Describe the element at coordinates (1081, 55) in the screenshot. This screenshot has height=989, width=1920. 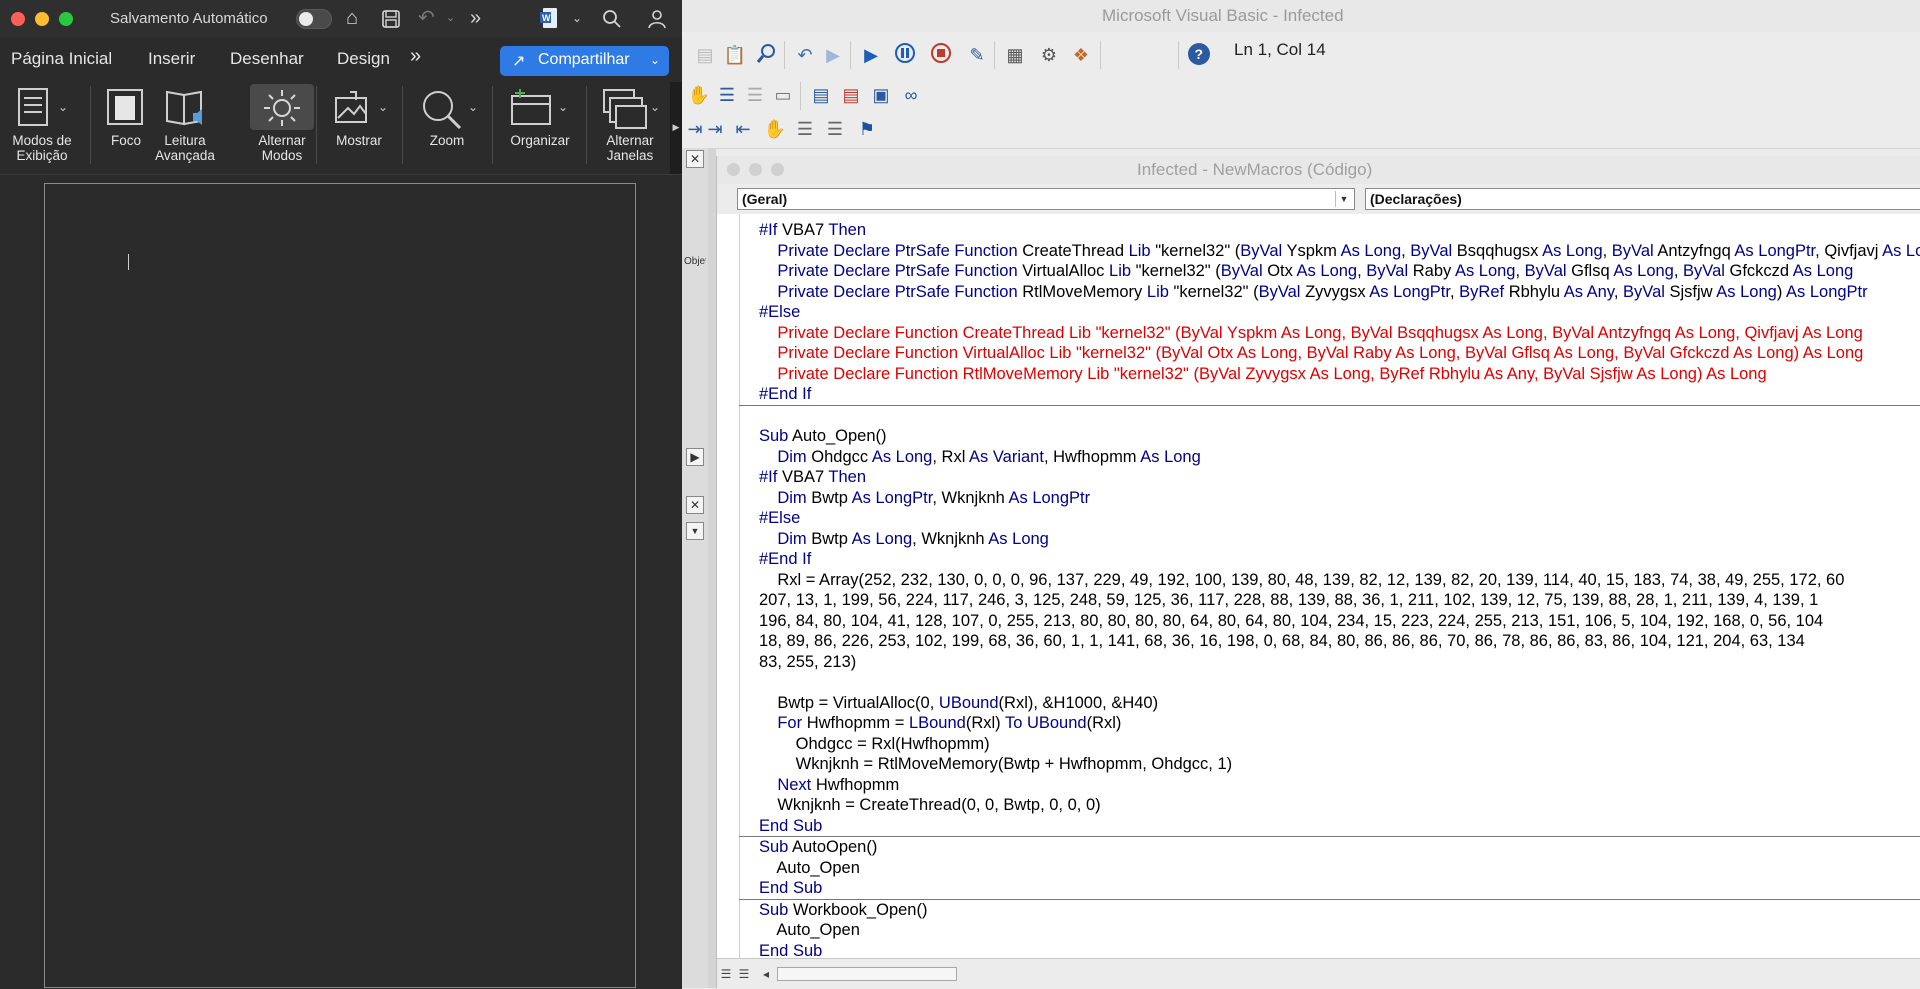
I see `object-browser-icon: ❖` at that location.